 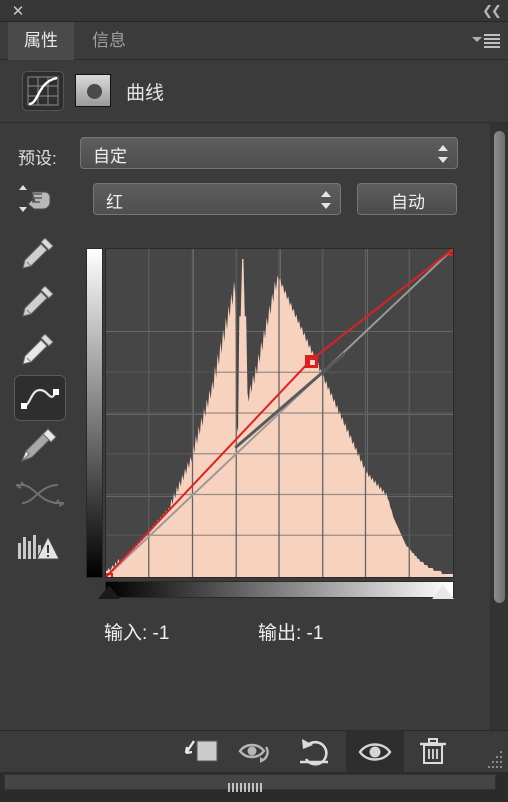 What do you see at coordinates (37, 198) in the screenshot?
I see `on-image-adjust-hand-icon` at bounding box center [37, 198].